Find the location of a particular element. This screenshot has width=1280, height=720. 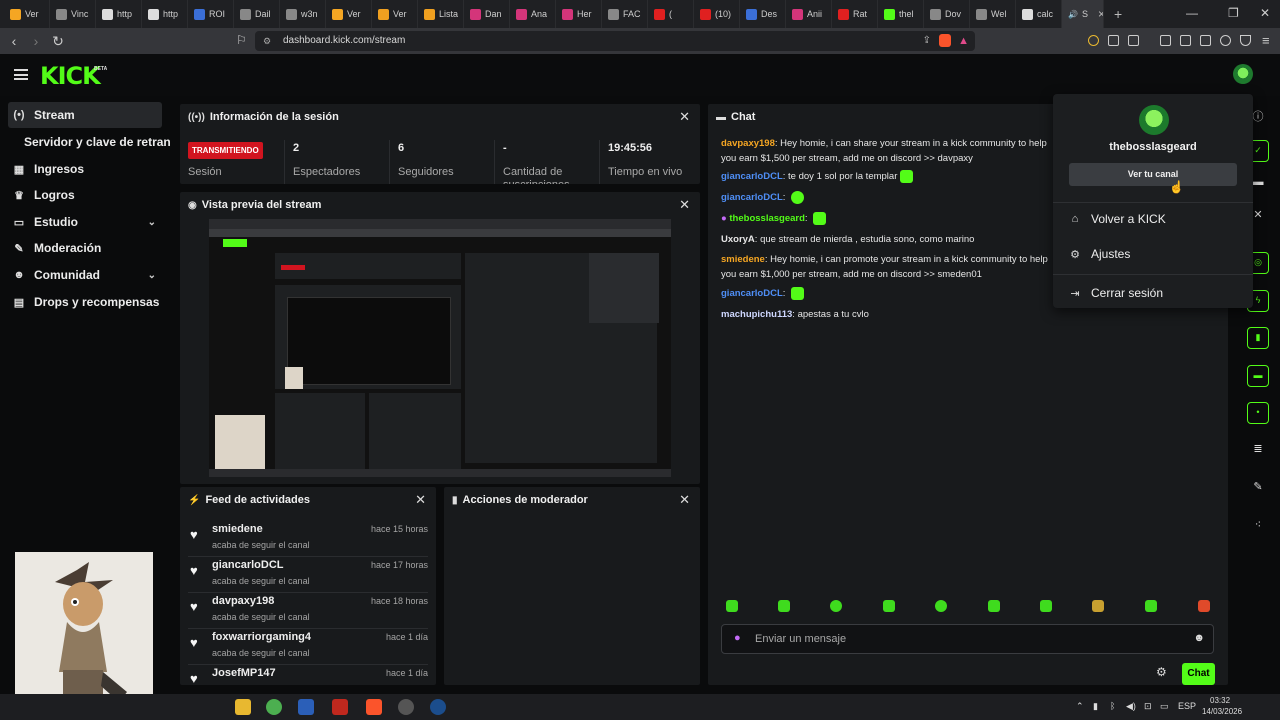

chat-username: davpaxy198 is located at coordinates (748, 143).